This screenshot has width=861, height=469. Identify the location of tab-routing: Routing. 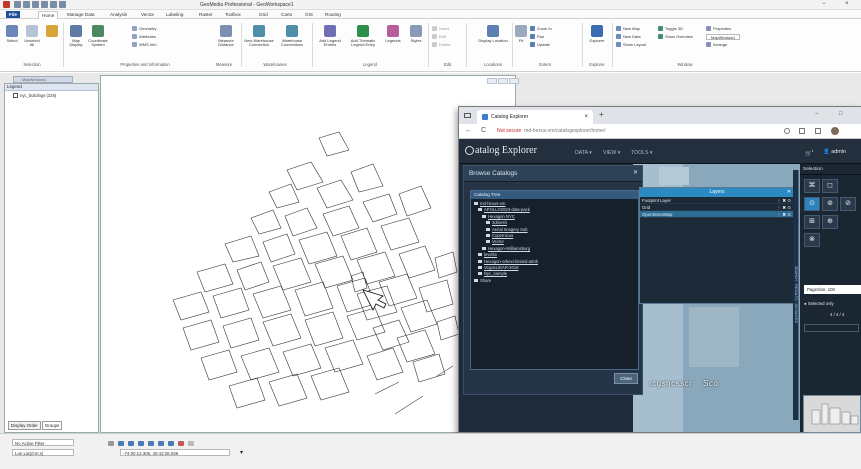
(333, 14).